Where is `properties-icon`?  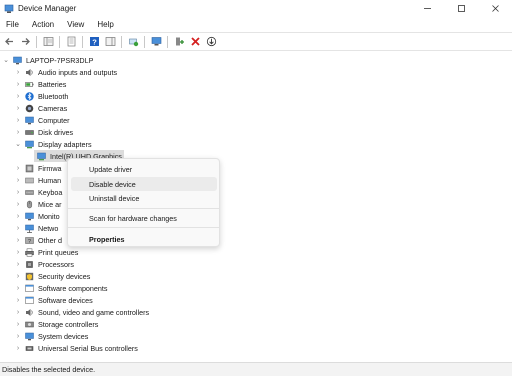
properties-icon is located at coordinates (71, 42).